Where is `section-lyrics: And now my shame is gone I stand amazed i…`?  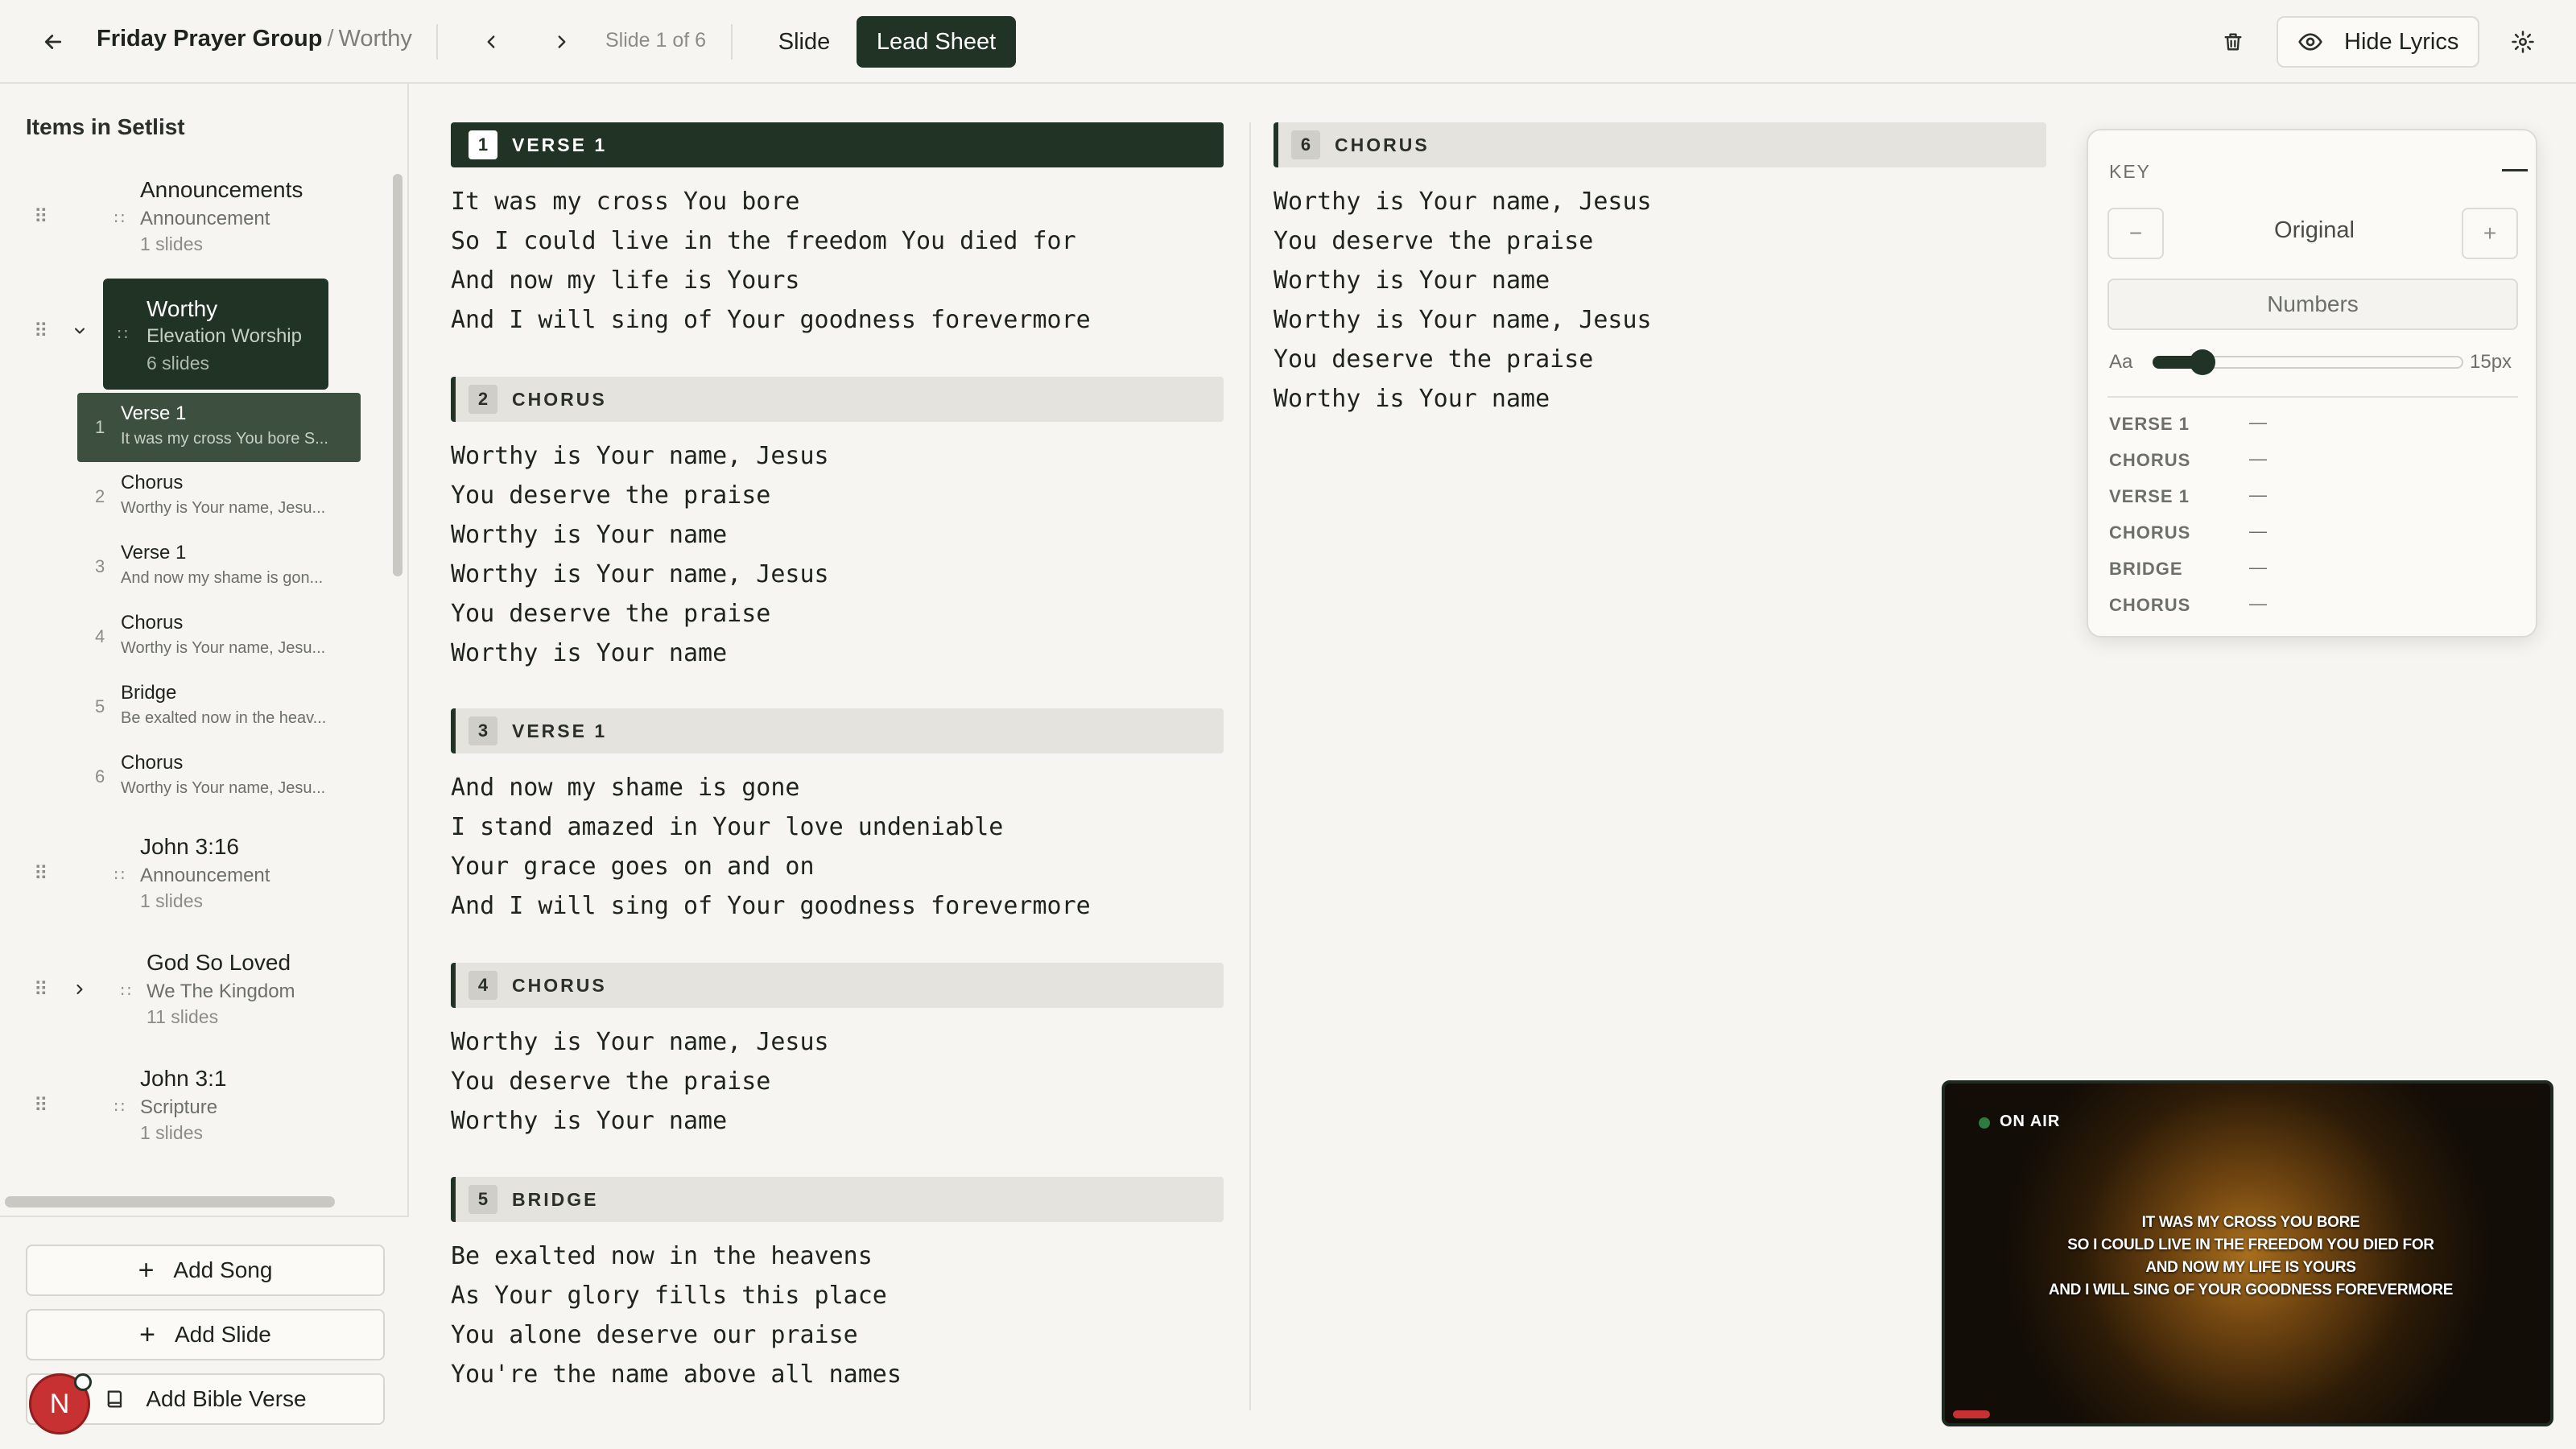
section-lyrics: And now my shame is gone I stand amazed i… is located at coordinates (771, 847).